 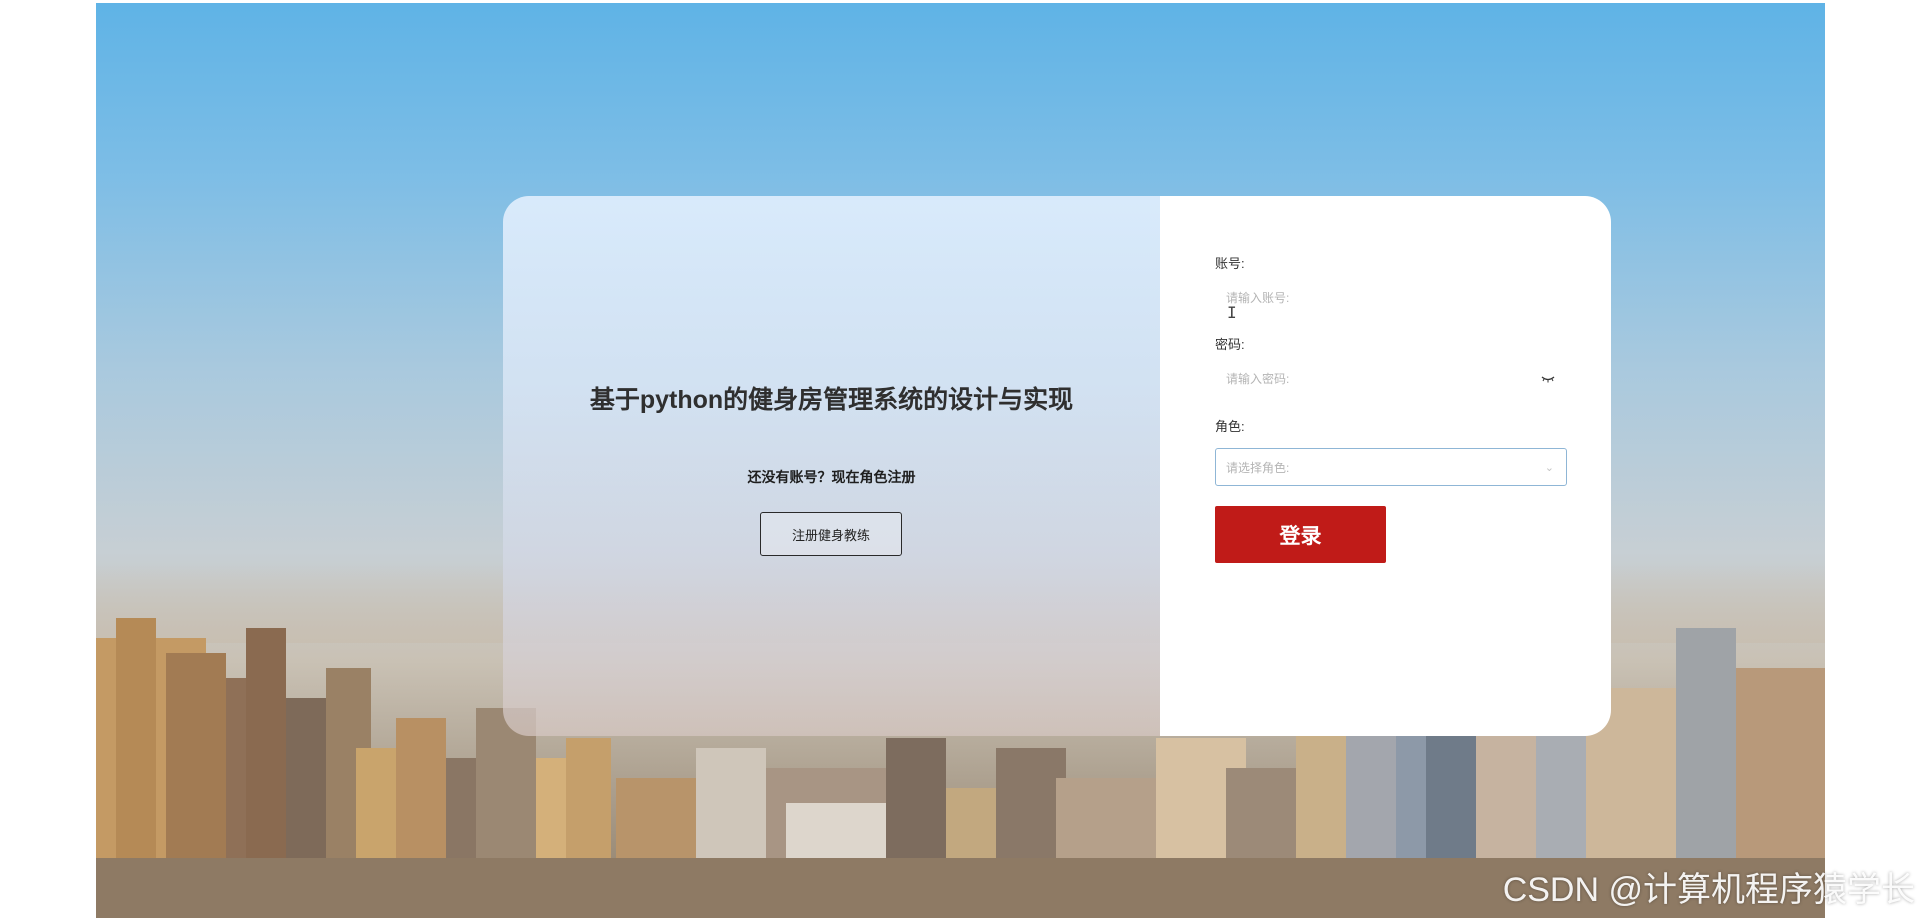 I want to click on role-label: 角色:, so click(x=1230, y=426).